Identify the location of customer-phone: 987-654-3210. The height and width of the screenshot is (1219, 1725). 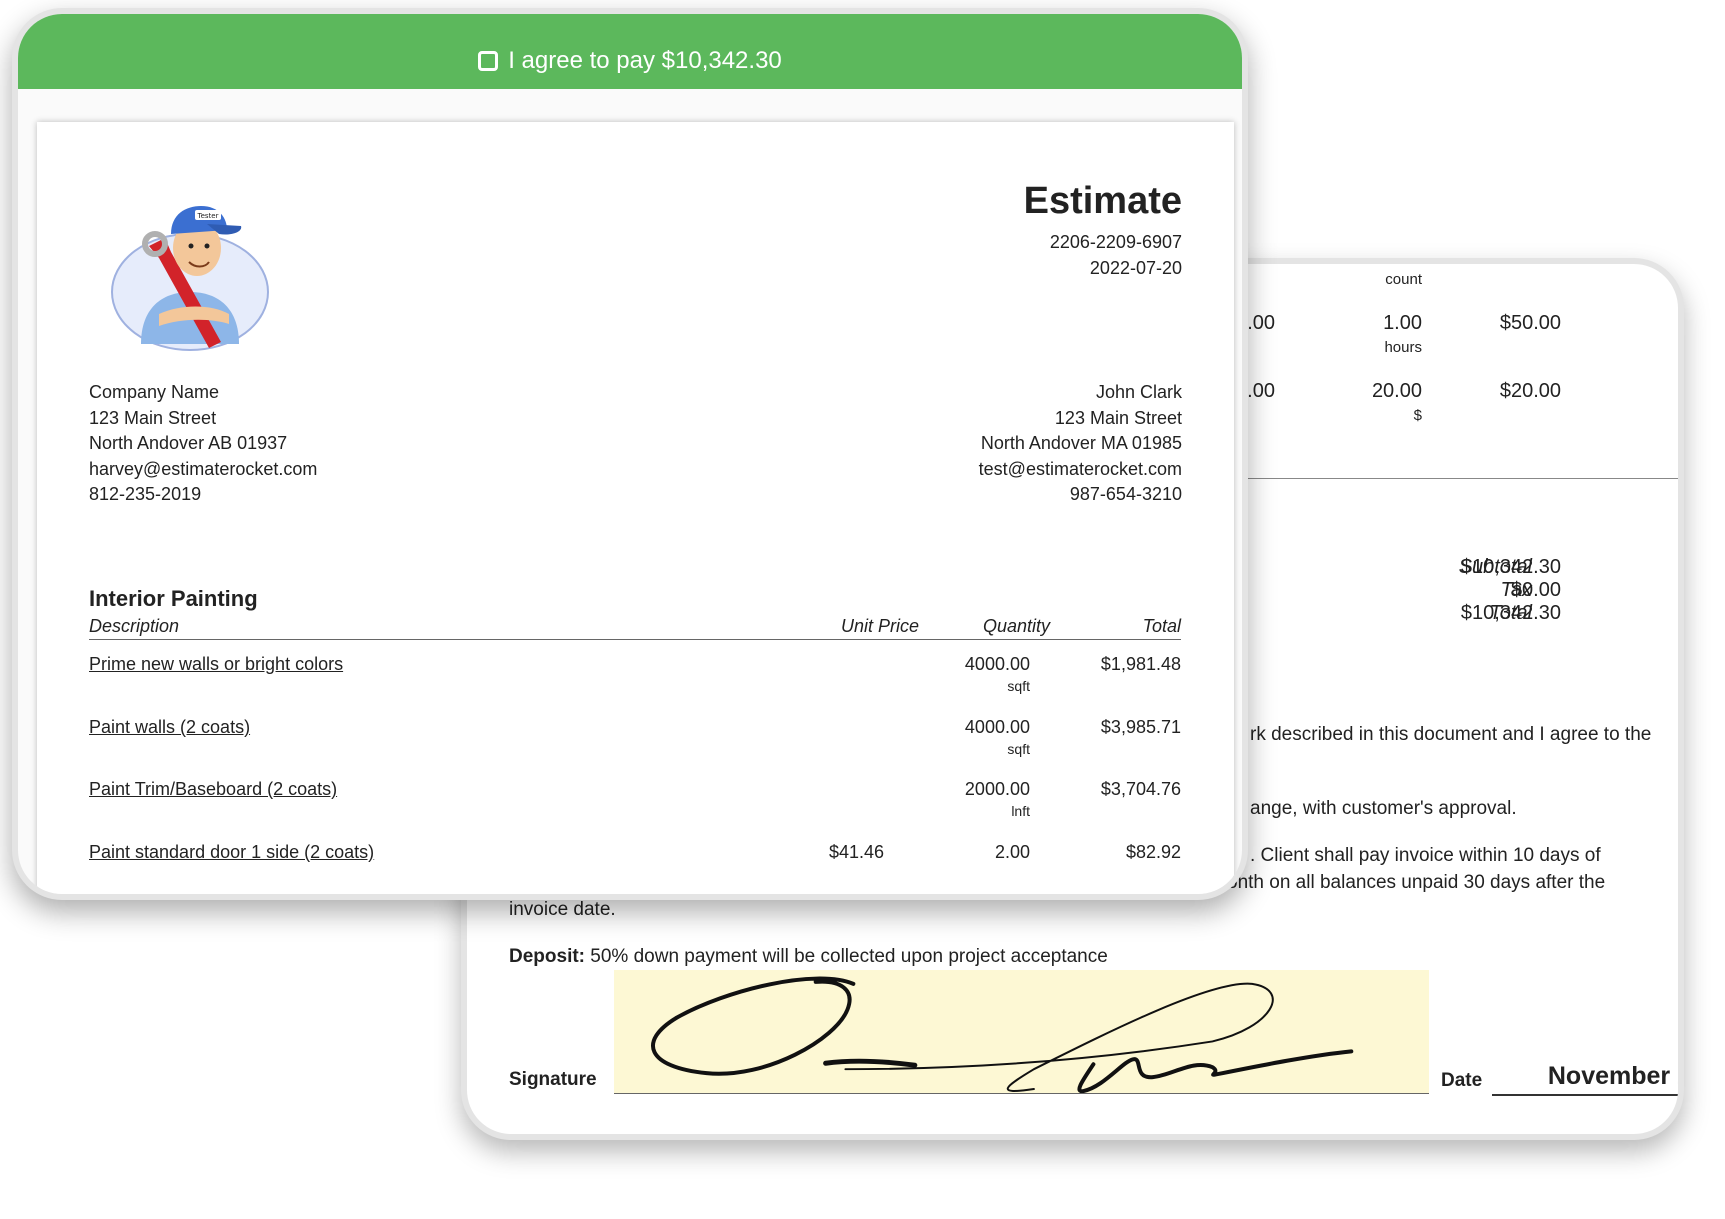
(1125, 494).